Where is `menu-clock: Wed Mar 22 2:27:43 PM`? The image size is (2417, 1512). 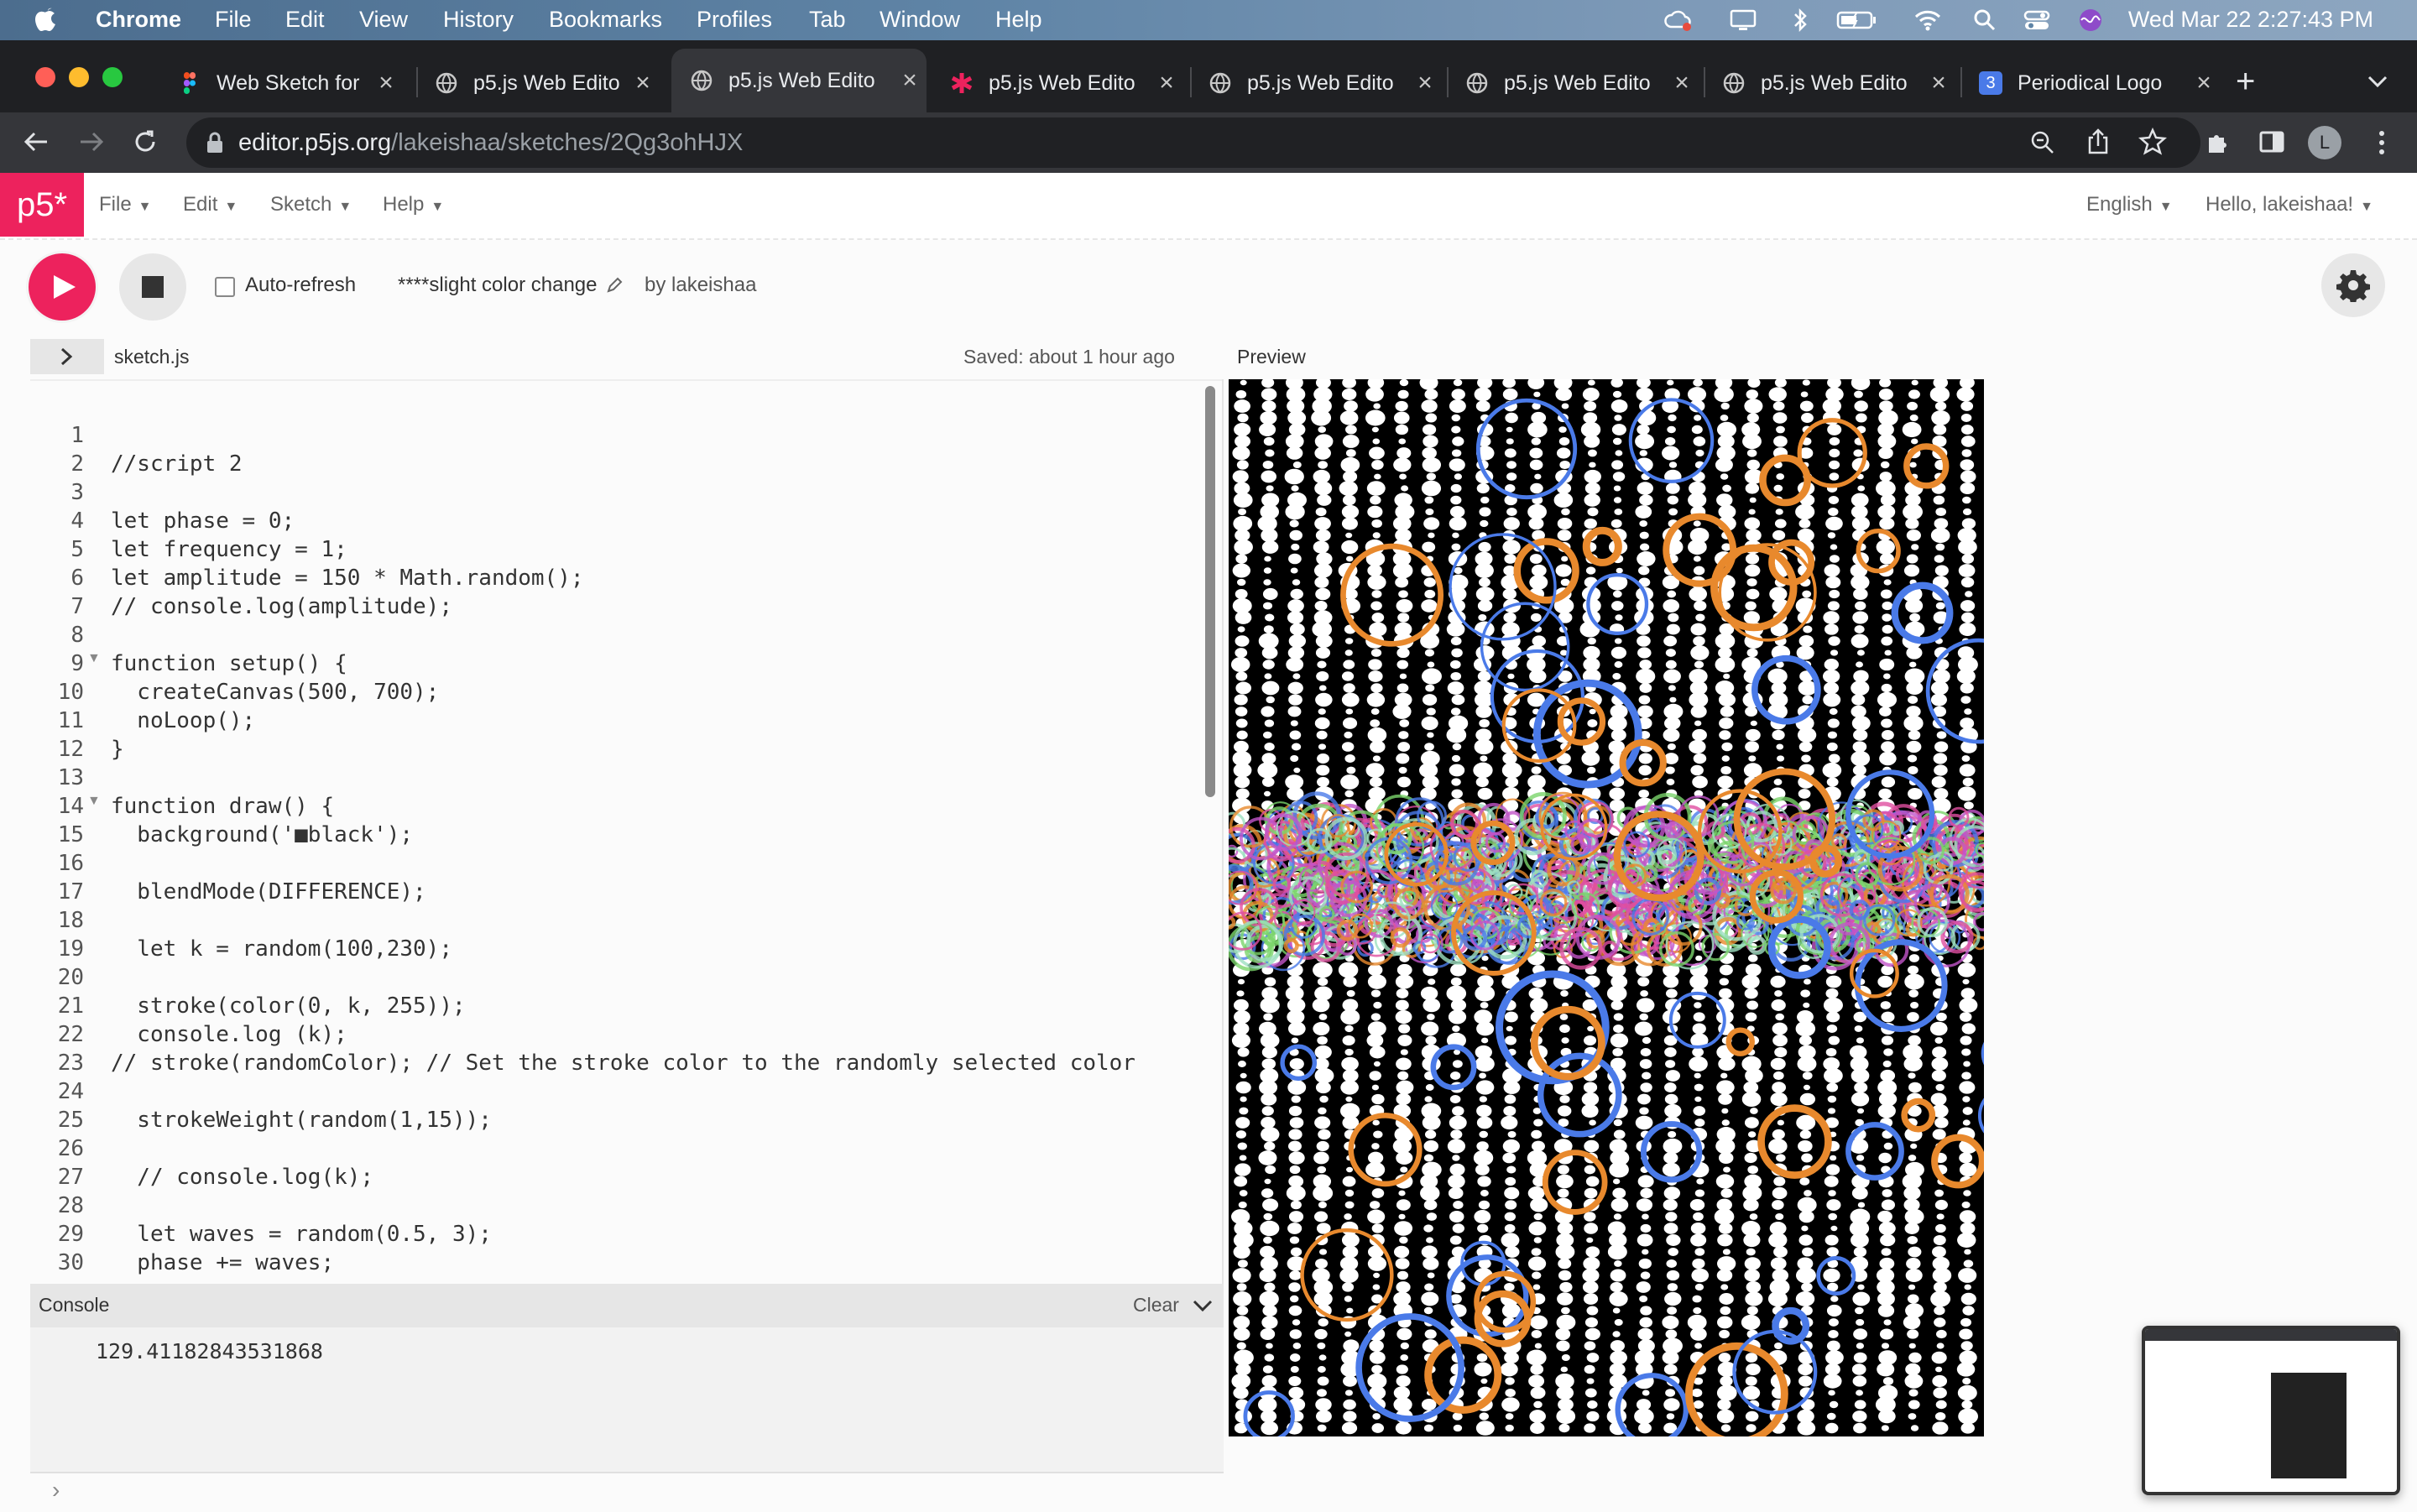
menu-clock: Wed Mar 22 2:27:43 PM is located at coordinates (2250, 20).